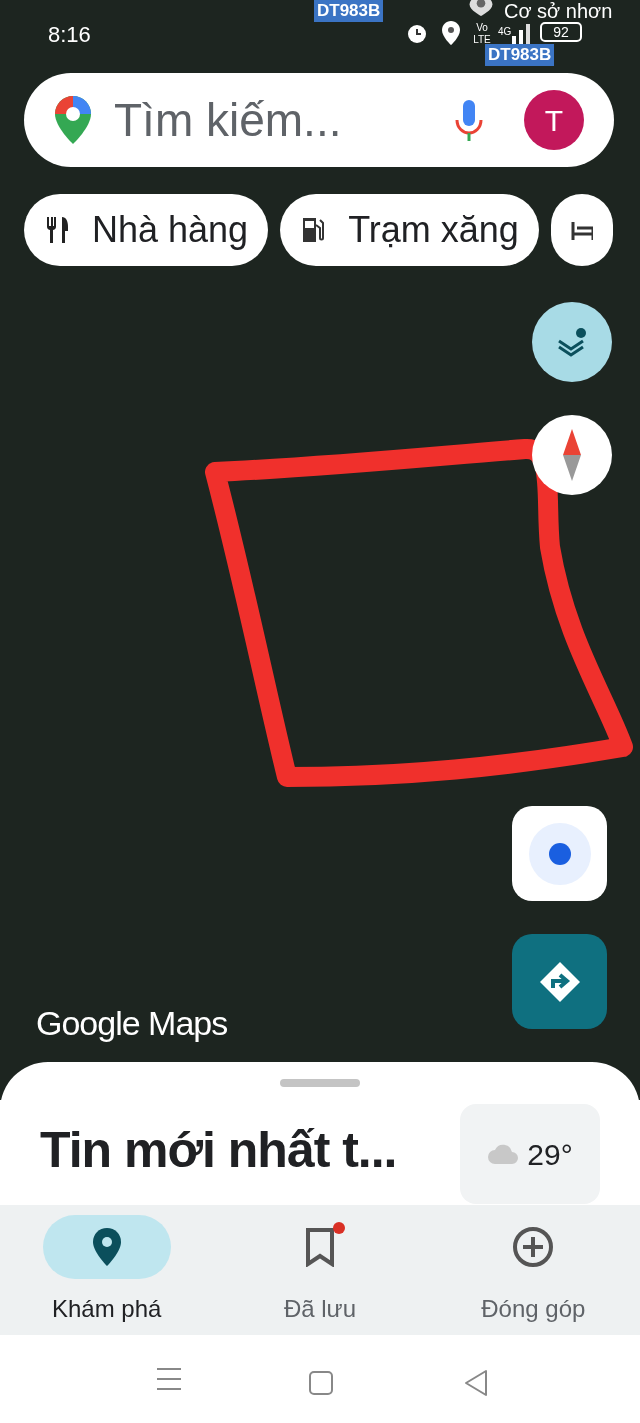 The height and width of the screenshot is (1423, 640). I want to click on microphone-icon, so click(469, 120).